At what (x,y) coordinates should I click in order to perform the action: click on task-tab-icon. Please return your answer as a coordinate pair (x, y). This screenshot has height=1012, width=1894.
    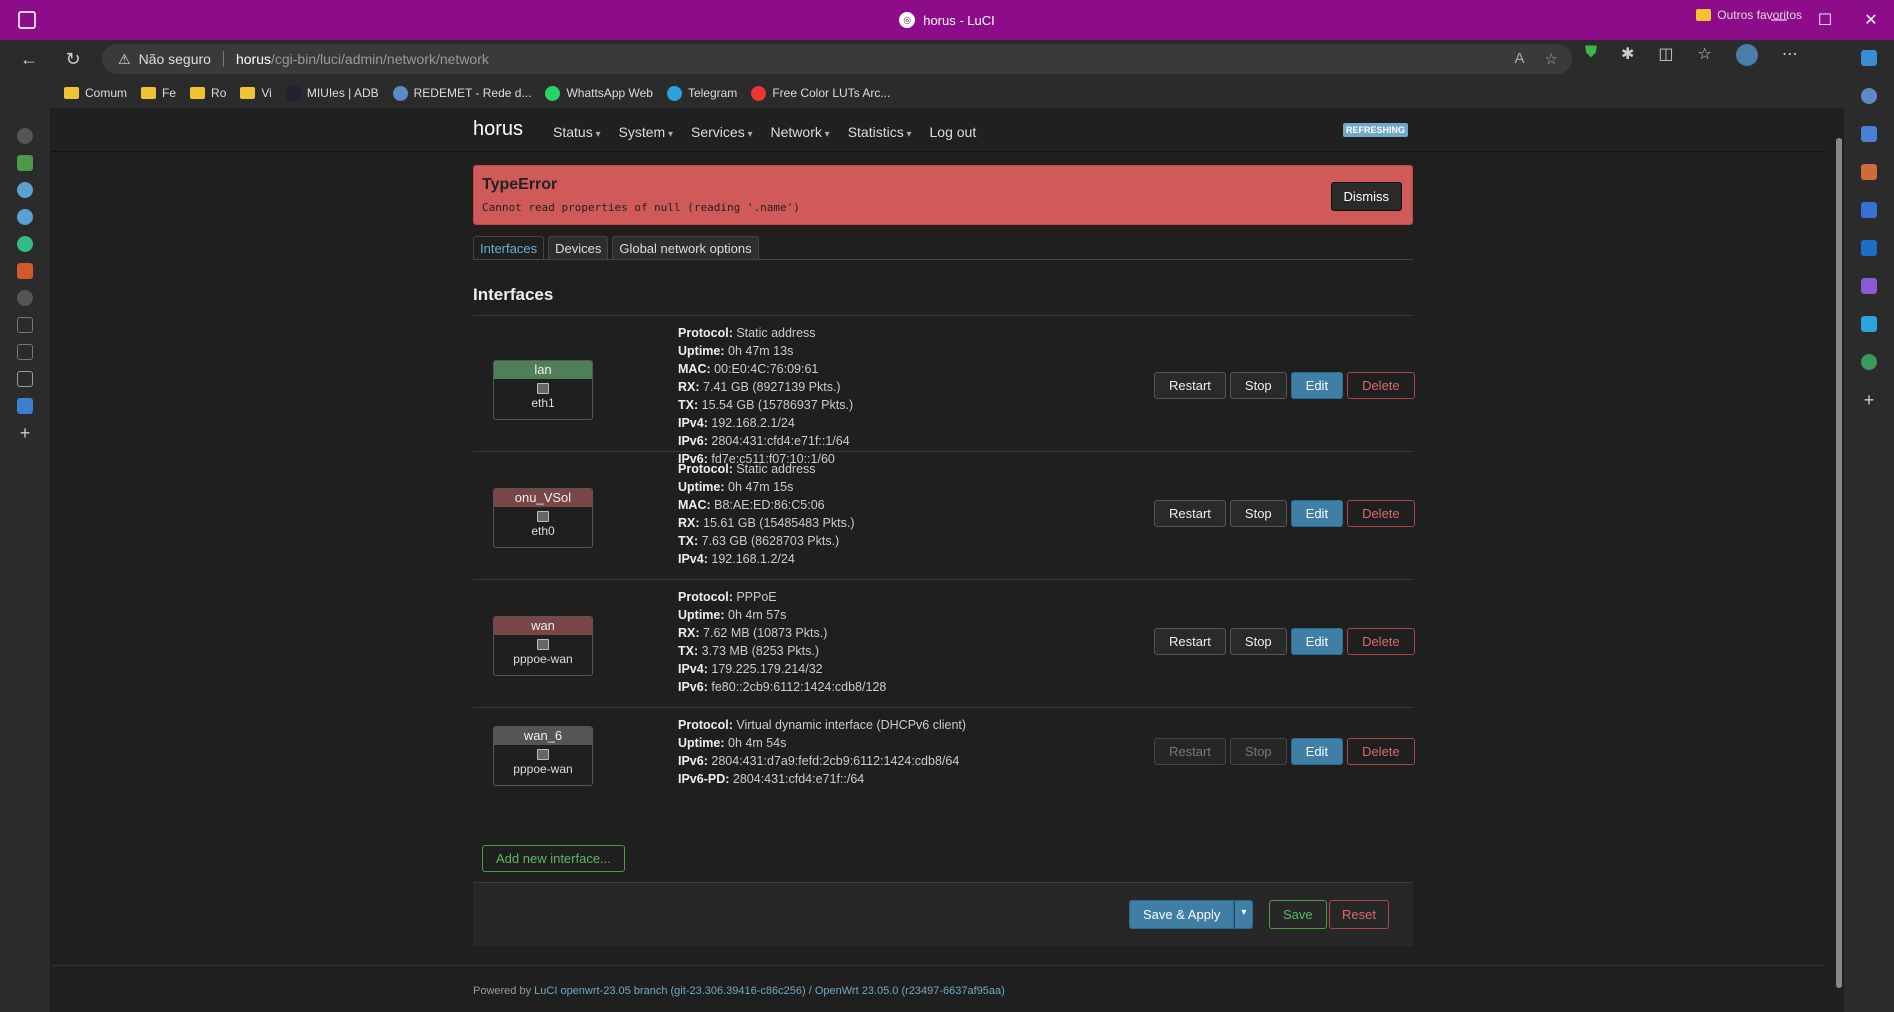
    Looking at the image, I should click on (25, 163).